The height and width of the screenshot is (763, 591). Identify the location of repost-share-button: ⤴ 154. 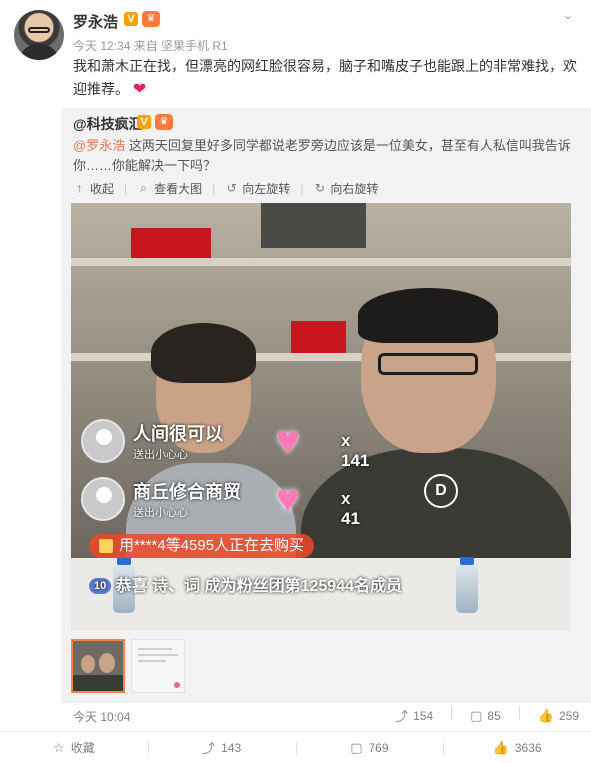
(414, 715).